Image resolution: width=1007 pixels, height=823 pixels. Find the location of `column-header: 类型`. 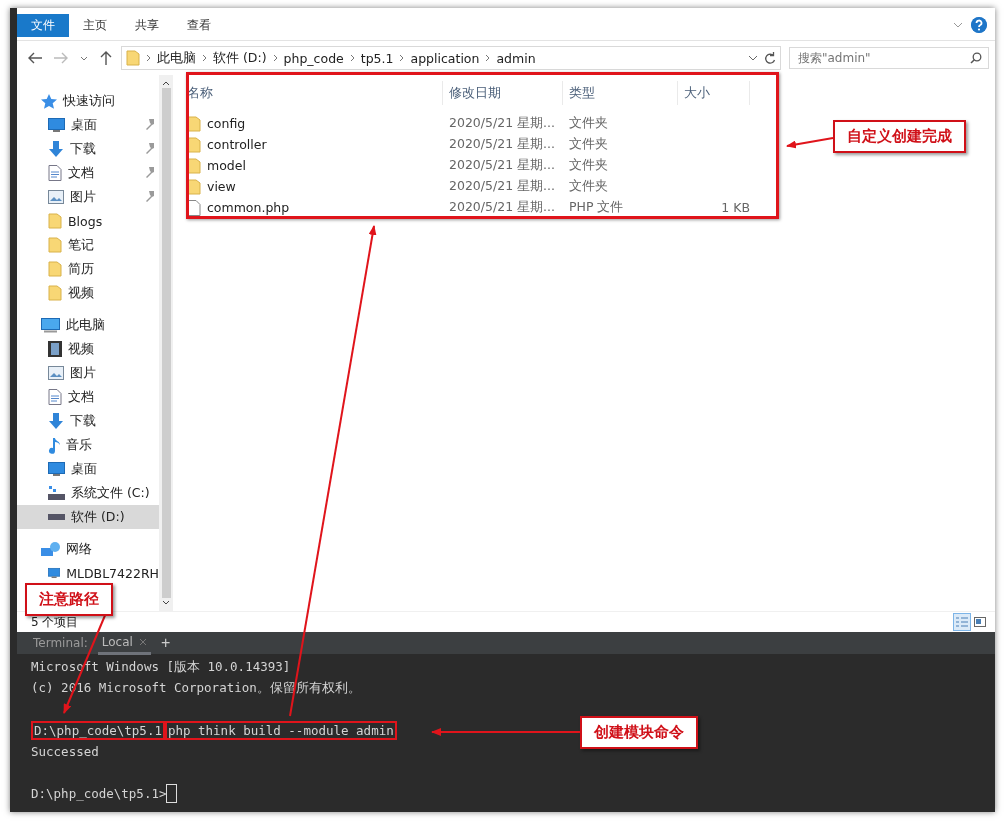

column-header: 类型 is located at coordinates (620, 93).